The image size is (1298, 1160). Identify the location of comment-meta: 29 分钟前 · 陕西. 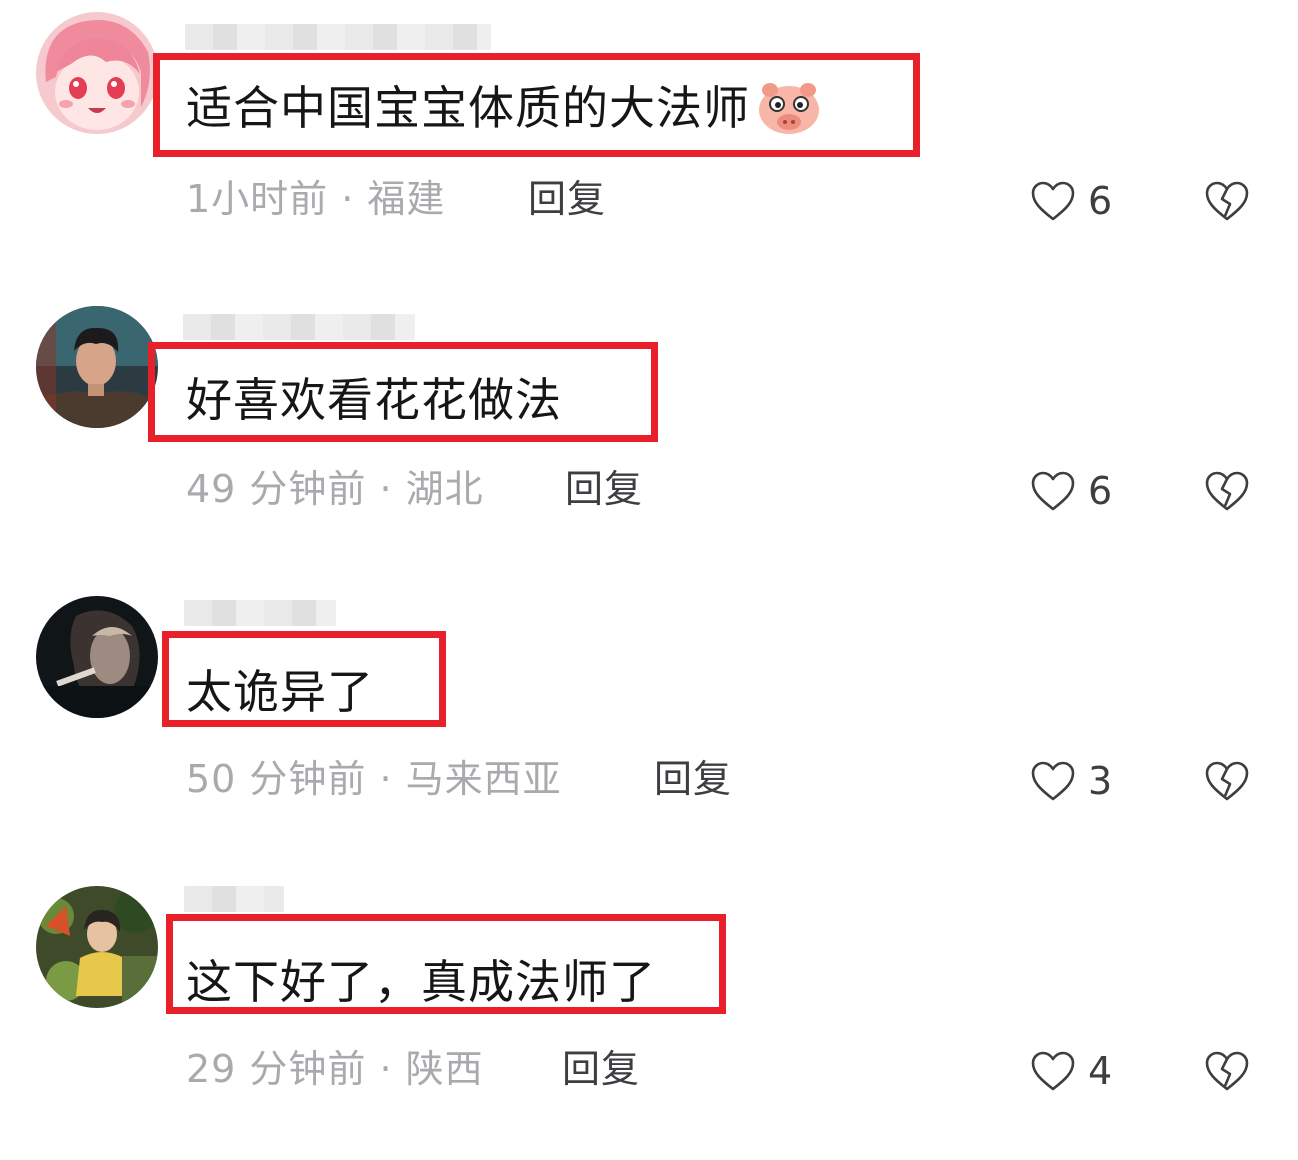
(335, 1069).